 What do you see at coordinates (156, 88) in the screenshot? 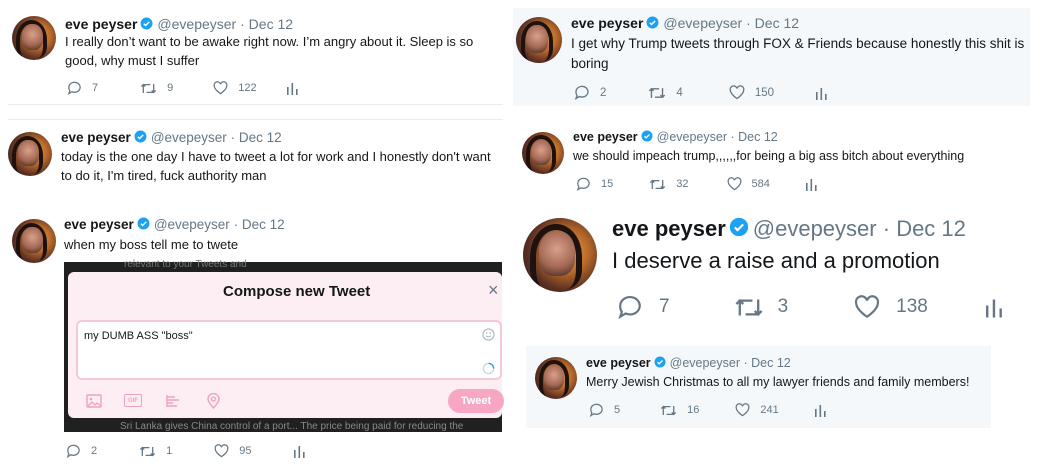
I see `retweet-button: 9` at bounding box center [156, 88].